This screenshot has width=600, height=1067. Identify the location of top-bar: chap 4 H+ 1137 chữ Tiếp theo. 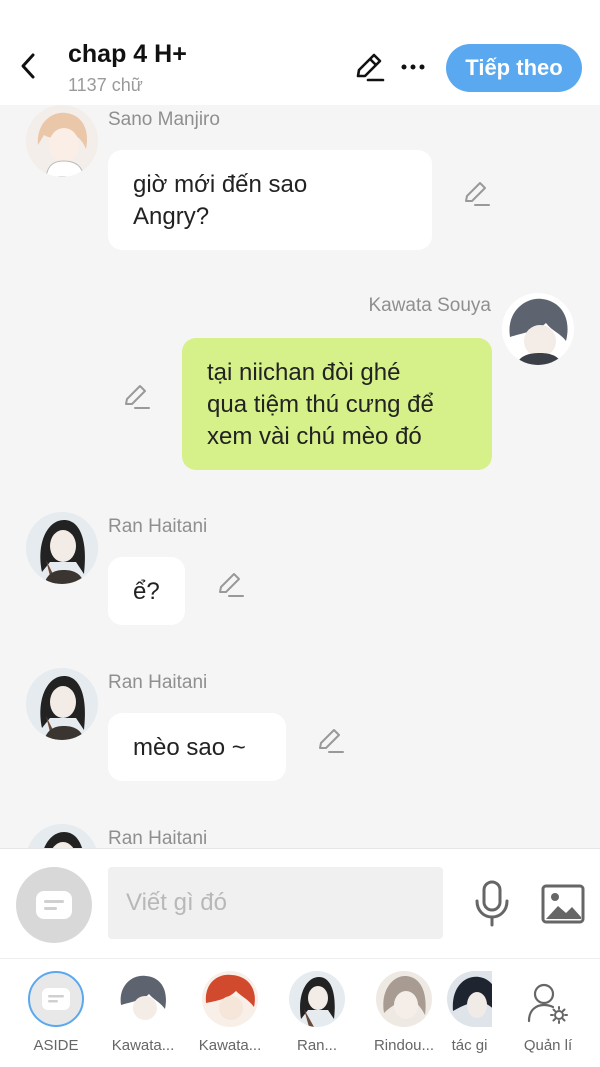
(300, 52).